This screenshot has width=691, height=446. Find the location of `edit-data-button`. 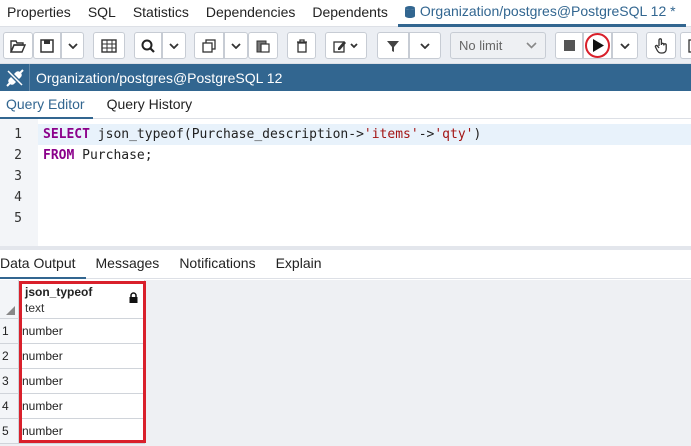

edit-data-button is located at coordinates (109, 45).